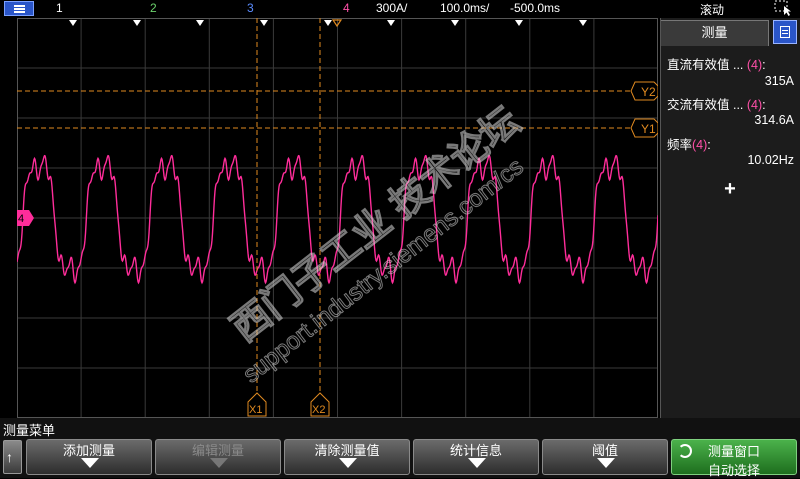 The image size is (800, 479). Describe the element at coordinates (217, 450) in the screenshot. I see `softkey-label: 编辑测量` at that location.